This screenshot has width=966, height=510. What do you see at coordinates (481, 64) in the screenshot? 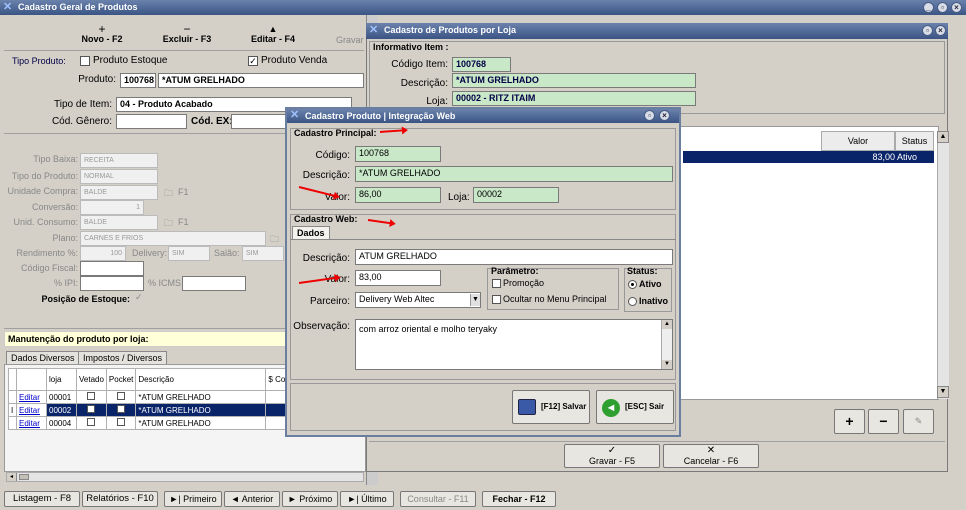
I see `codigo-item-field: 100768` at bounding box center [481, 64].